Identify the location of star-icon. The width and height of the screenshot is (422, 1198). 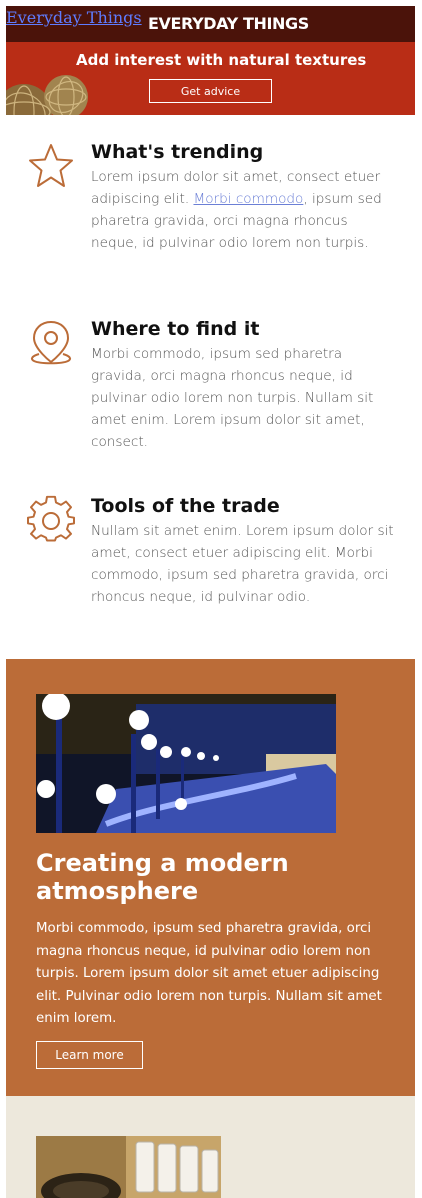
(51, 165).